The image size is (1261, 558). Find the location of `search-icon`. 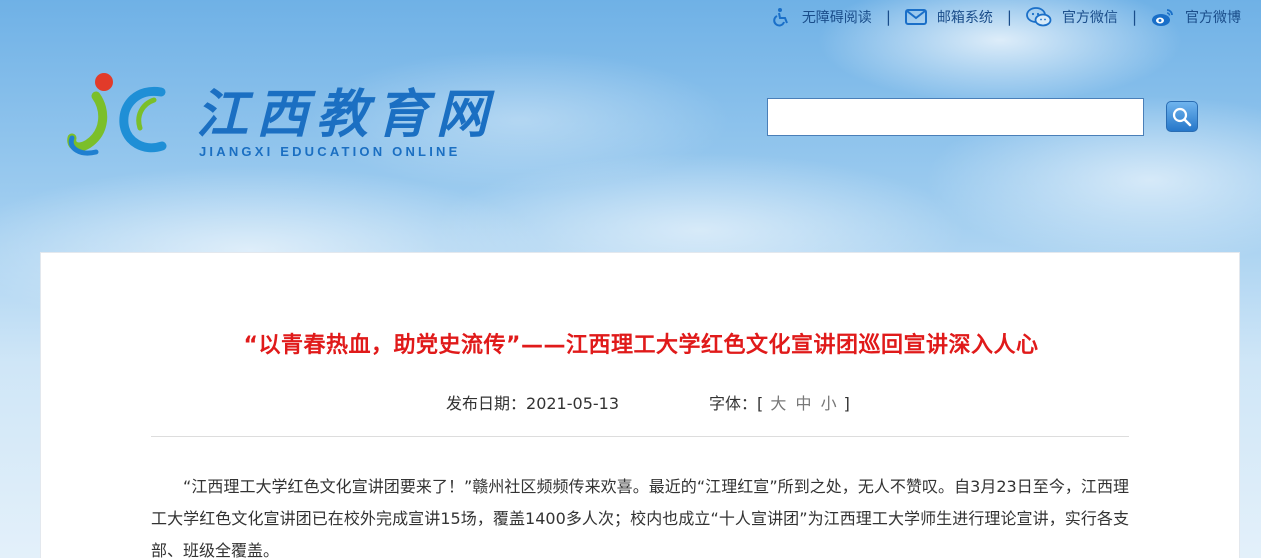

search-icon is located at coordinates (1182, 116).